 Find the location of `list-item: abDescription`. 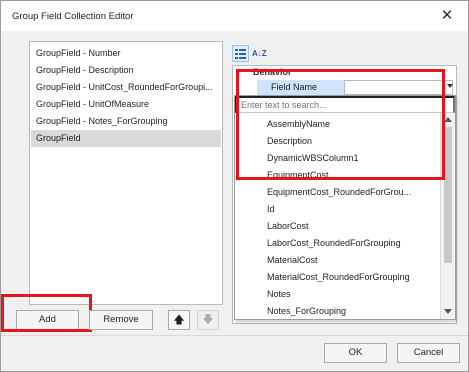

list-item: abDescription is located at coordinates (353, 141).